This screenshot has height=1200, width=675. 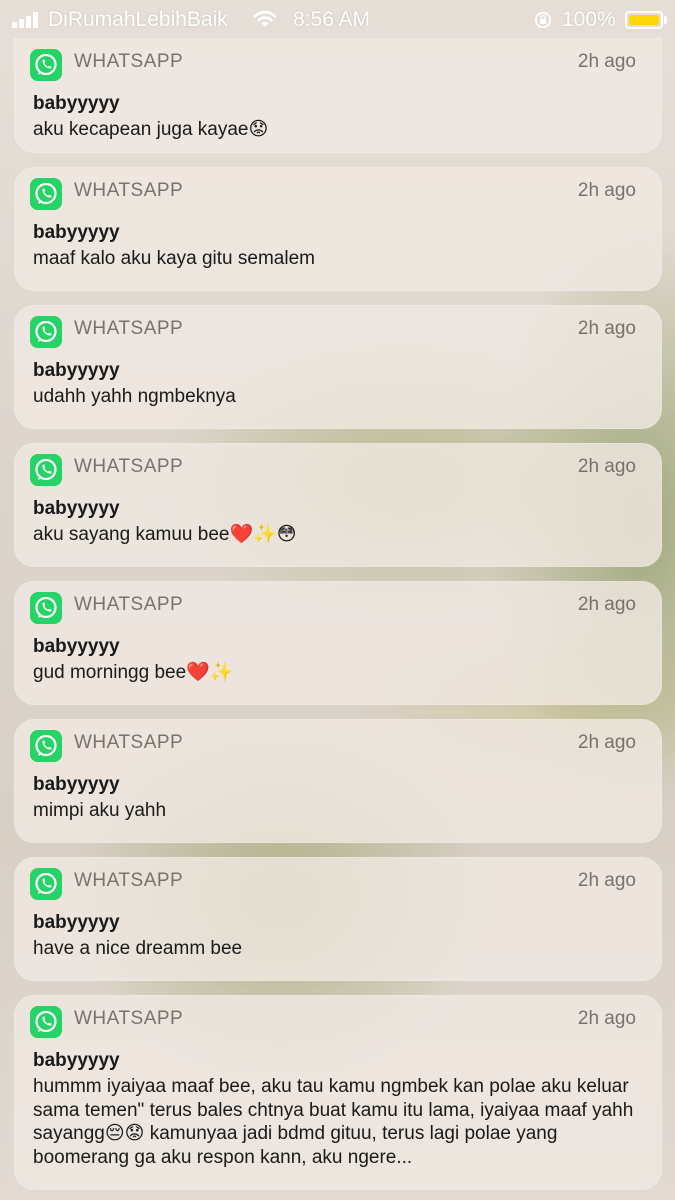 I want to click on notification-message: maaf kalo aku kaya gitu semalem, so click(x=174, y=258).